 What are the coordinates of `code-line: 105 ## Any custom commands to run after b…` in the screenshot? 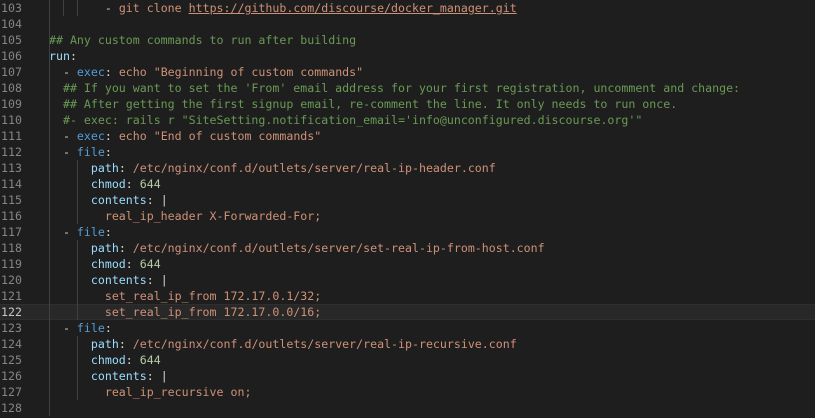 It's located at (407, 40).